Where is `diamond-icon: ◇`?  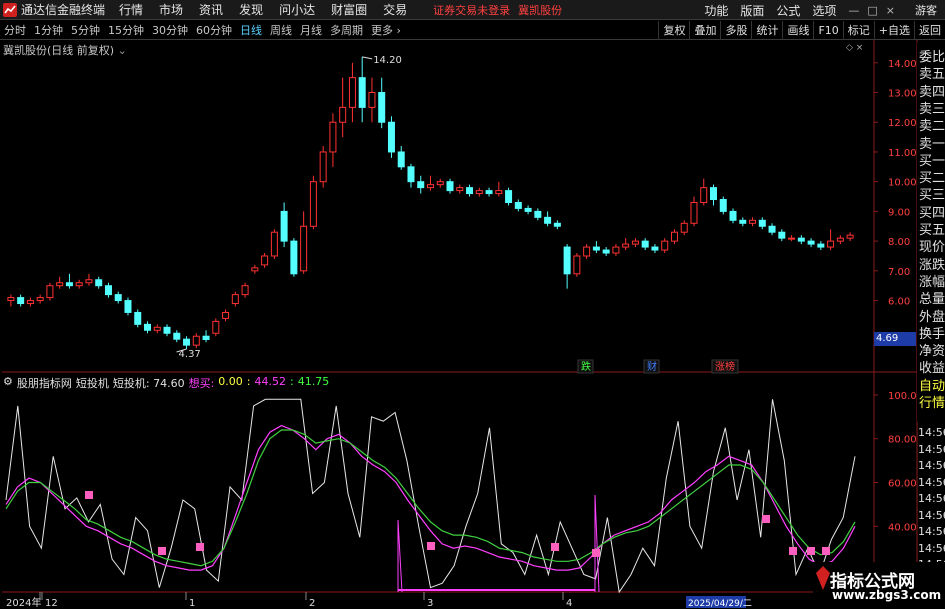
diamond-icon: ◇ is located at coordinates (849, 48).